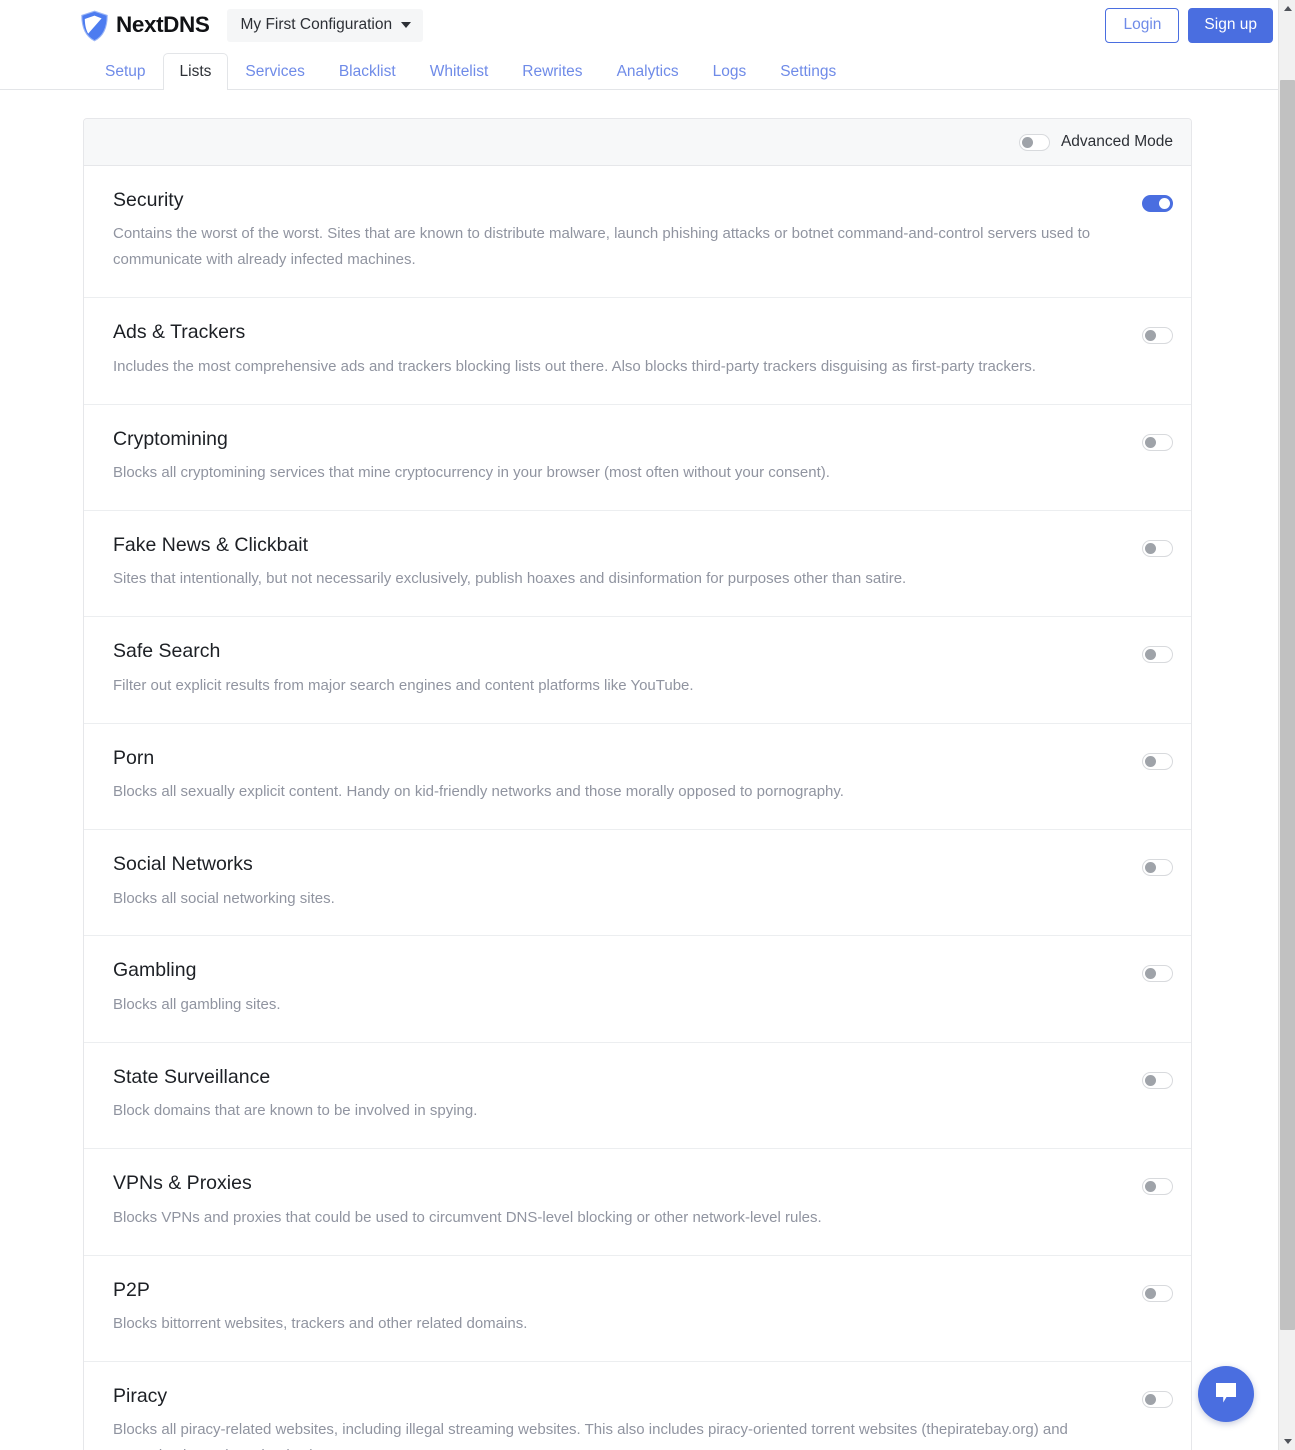 Image resolution: width=1295 pixels, height=1450 pixels. Describe the element at coordinates (637, 142) in the screenshot. I see `card-header: Advanced Mode` at that location.